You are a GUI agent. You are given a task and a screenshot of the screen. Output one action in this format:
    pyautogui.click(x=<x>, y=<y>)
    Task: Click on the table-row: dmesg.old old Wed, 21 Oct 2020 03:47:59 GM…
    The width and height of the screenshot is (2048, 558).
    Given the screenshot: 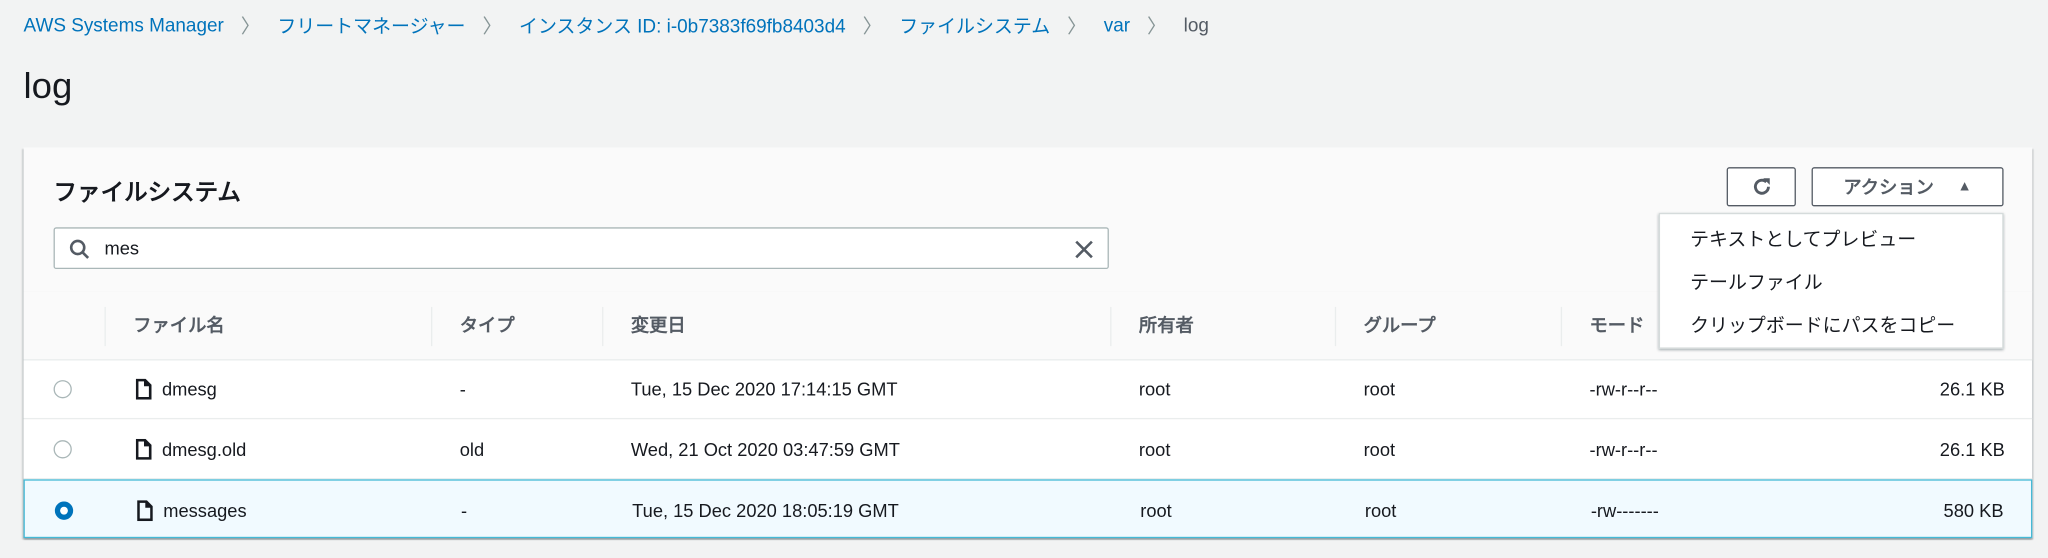 What is the action you would take?
    pyautogui.click(x=1028, y=449)
    